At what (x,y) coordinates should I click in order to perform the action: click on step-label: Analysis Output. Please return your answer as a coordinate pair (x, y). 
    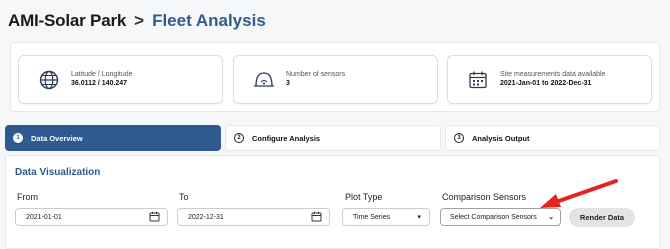
    Looking at the image, I should click on (501, 138).